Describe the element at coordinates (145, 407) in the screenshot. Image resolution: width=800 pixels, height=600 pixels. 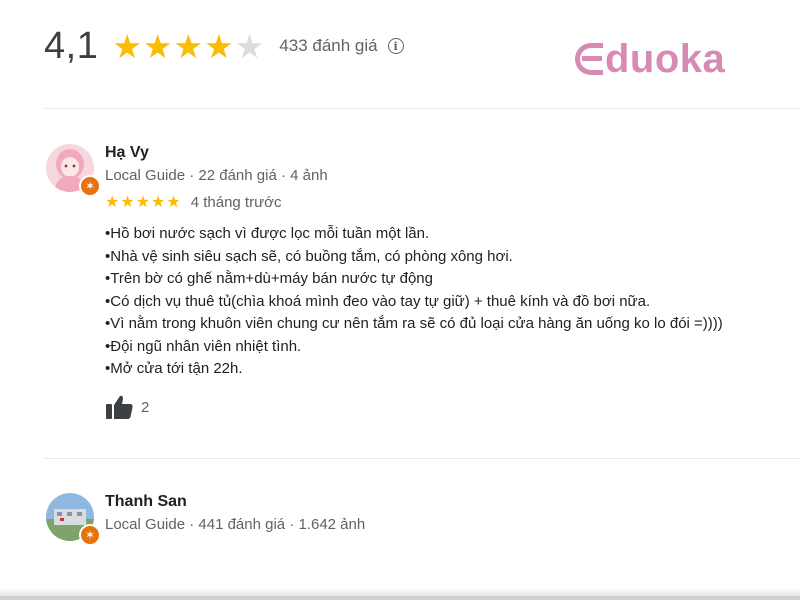
I see `like-count: 2` at that location.